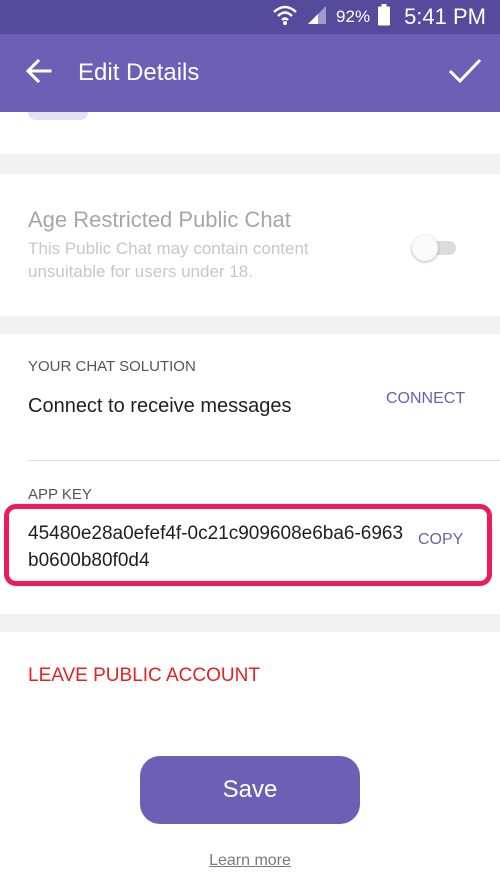 This screenshot has height=889, width=500. I want to click on wifi-icon, so click(285, 17).